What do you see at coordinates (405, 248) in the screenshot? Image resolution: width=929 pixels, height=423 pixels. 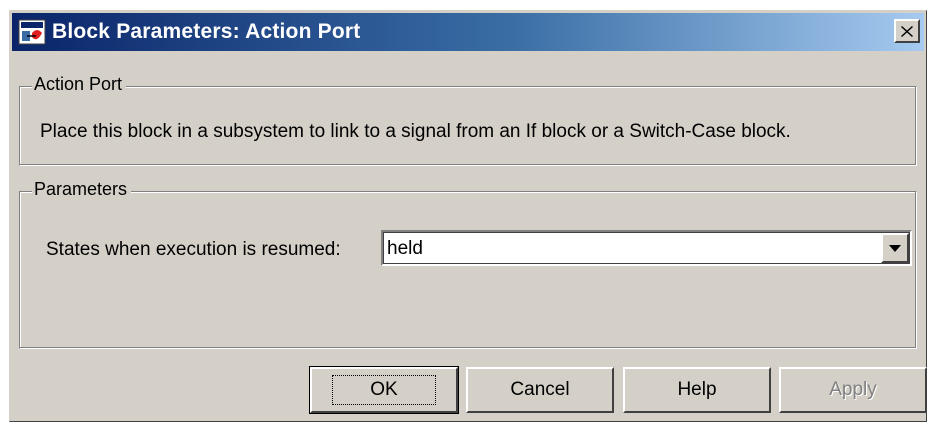 I see `states-resumed-value: held` at bounding box center [405, 248].